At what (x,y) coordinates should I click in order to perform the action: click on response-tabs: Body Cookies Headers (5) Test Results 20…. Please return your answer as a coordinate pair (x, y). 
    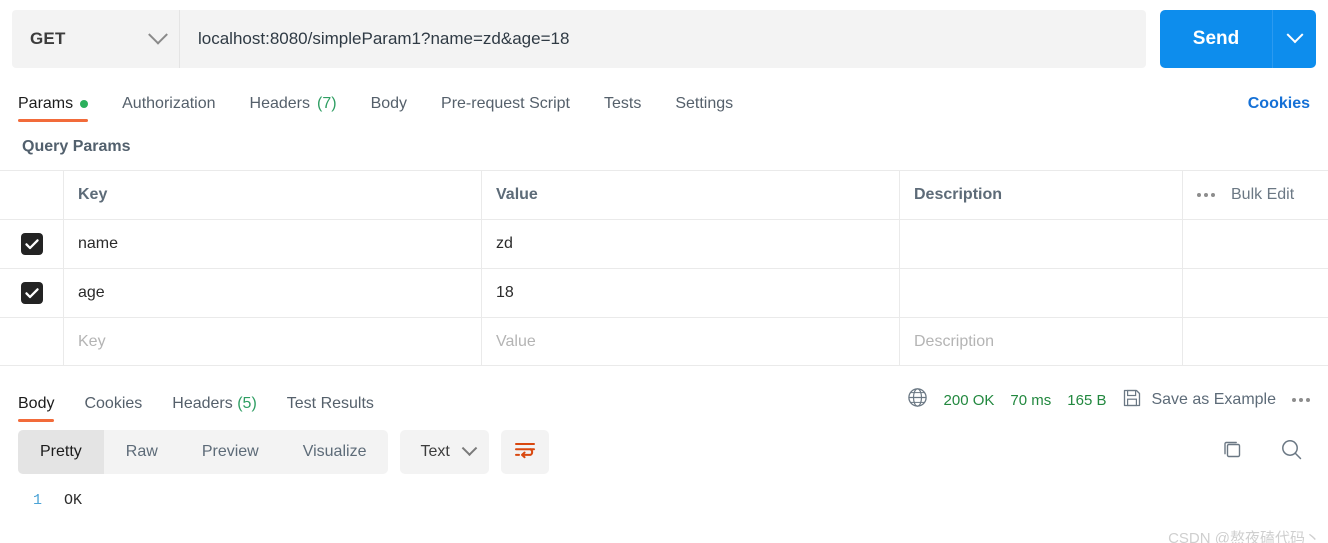
    Looking at the image, I should click on (664, 399).